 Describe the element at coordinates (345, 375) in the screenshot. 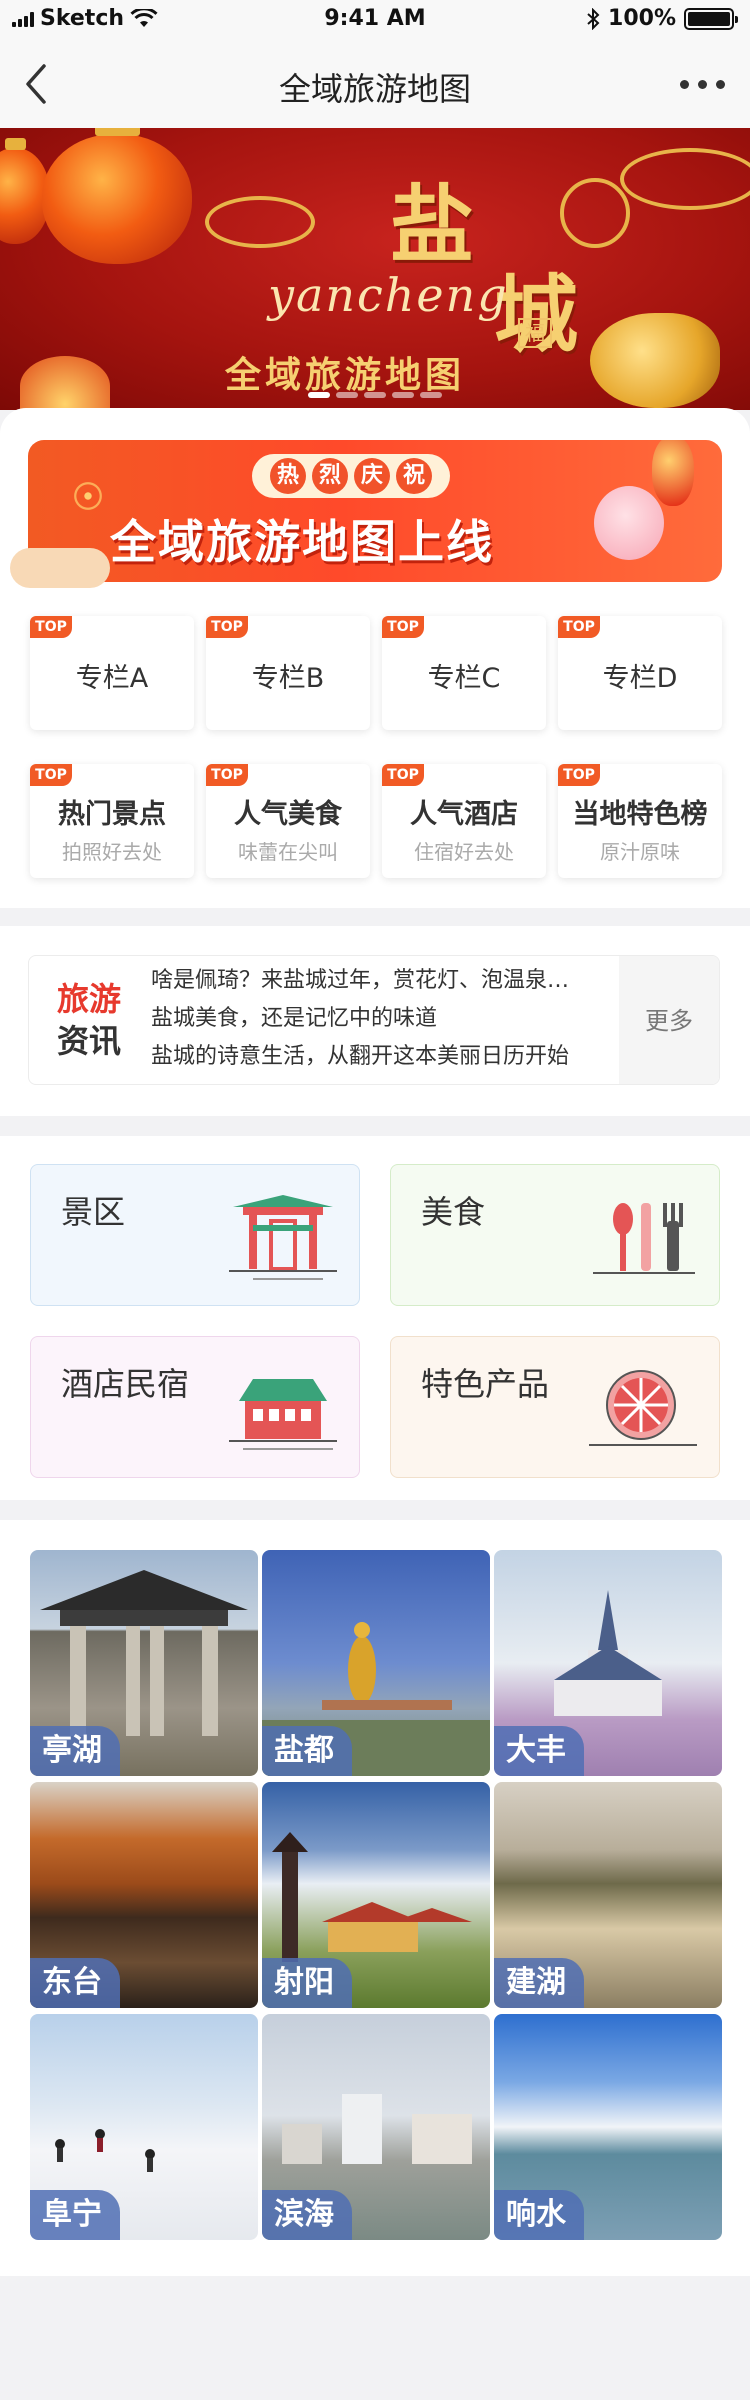

I see `banner-subtitle: 全域旅游地图` at that location.